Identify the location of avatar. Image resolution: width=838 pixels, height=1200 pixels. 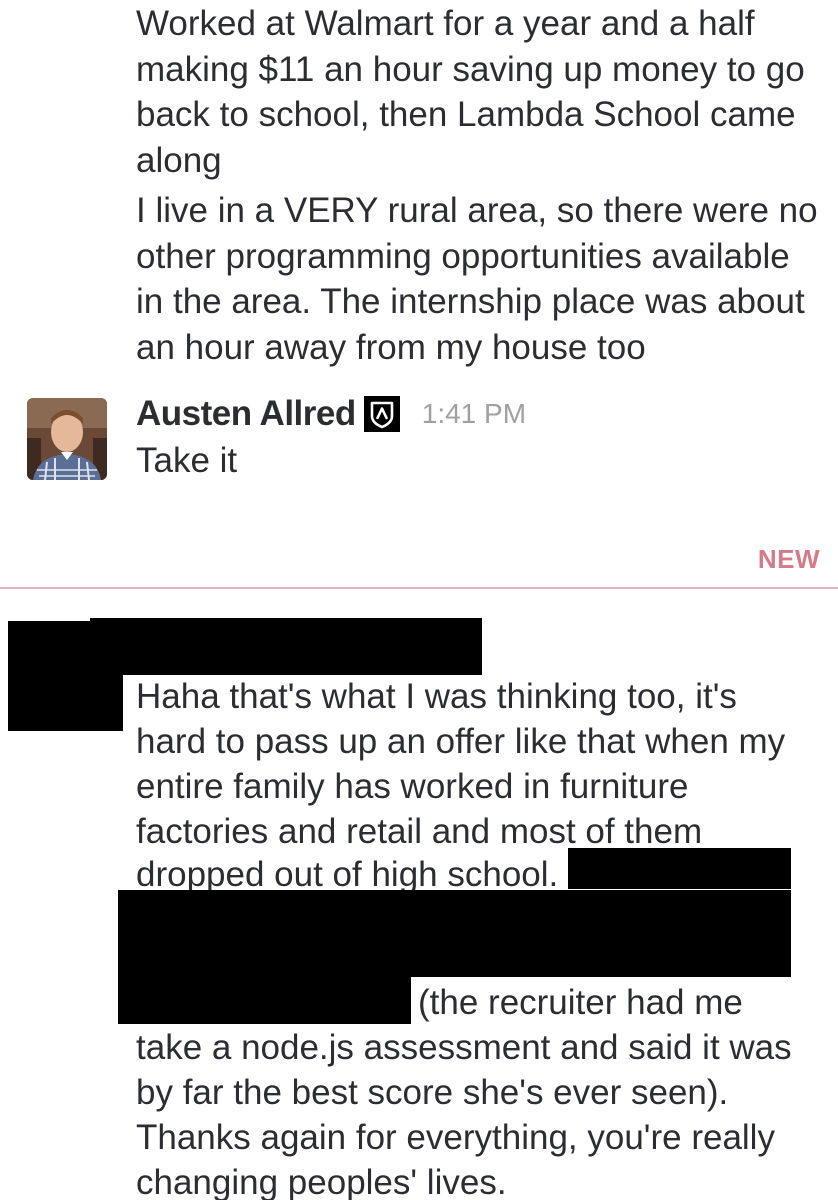
(67, 439).